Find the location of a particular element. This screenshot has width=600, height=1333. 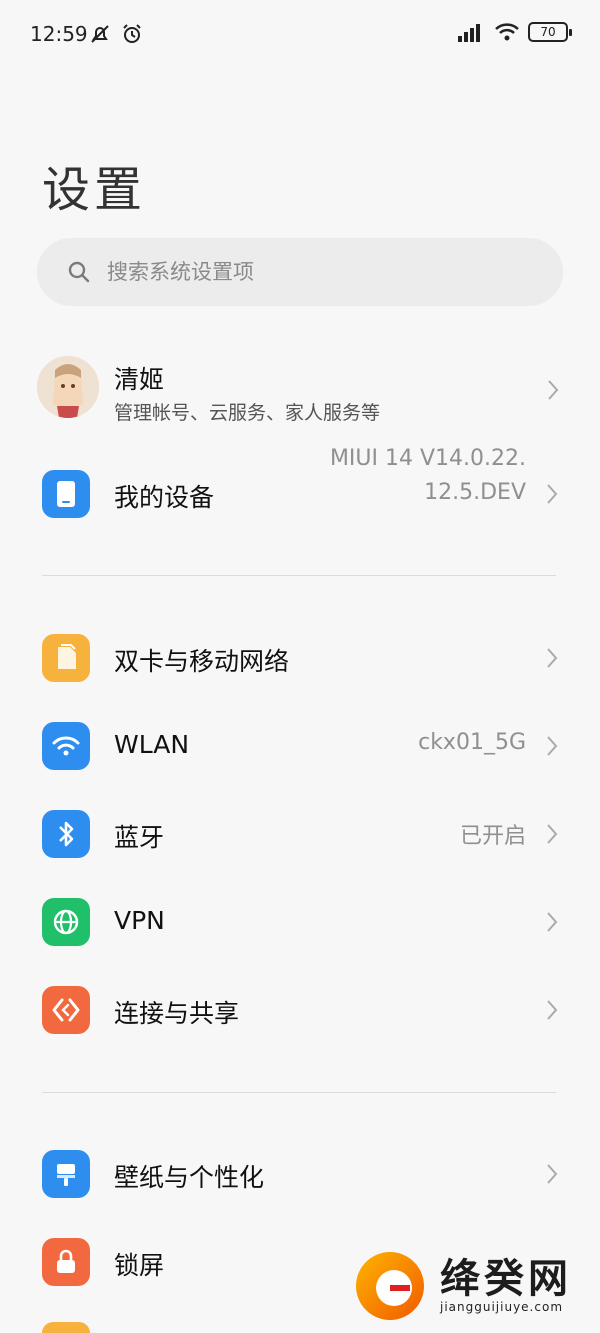

account-subtitle: 管理帐号、云服务、家人服务等 is located at coordinates (247, 413).